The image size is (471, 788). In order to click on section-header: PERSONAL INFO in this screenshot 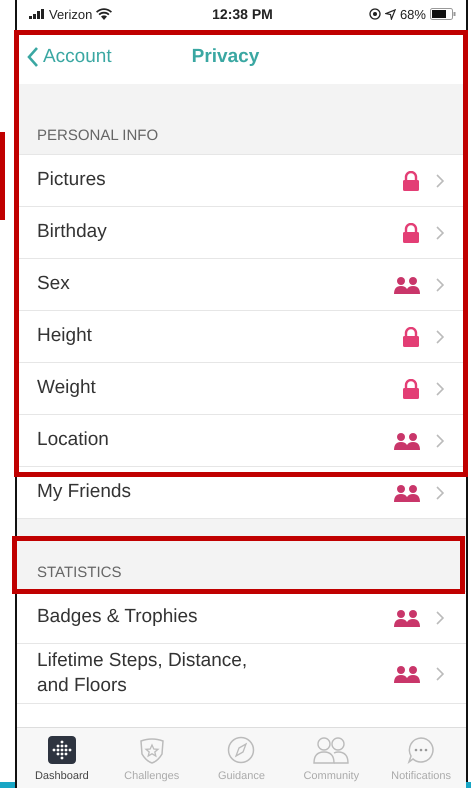, I will do `click(241, 132)`.